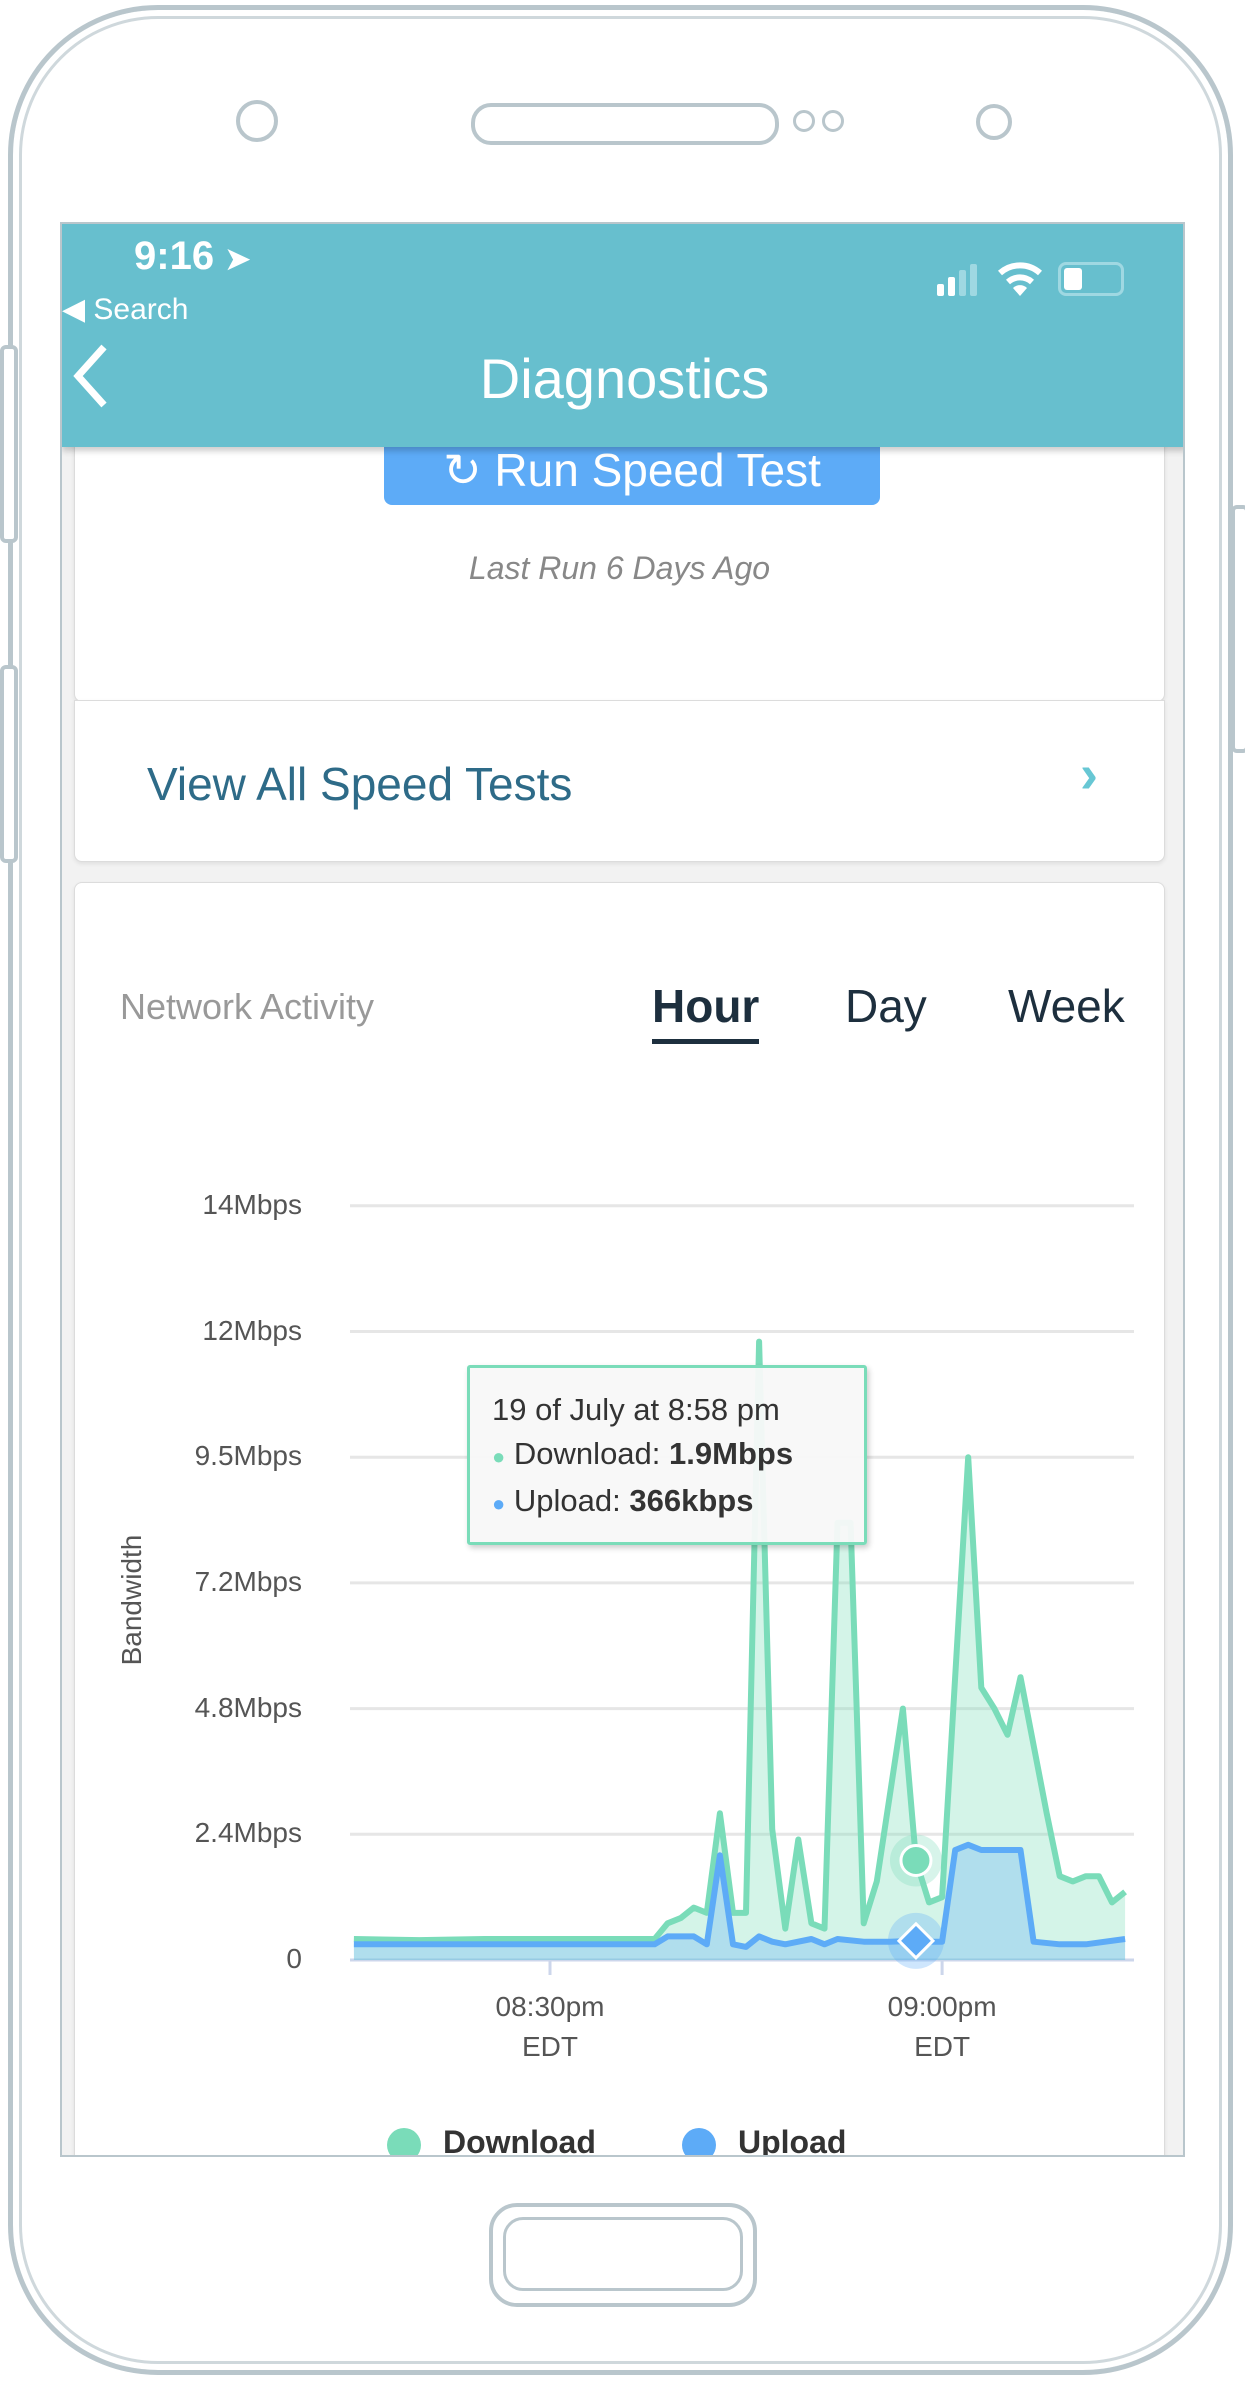  Describe the element at coordinates (622, 335) in the screenshot. I see `app-header: 9:16 ➤ ◀ Search Diagnostics` at that location.